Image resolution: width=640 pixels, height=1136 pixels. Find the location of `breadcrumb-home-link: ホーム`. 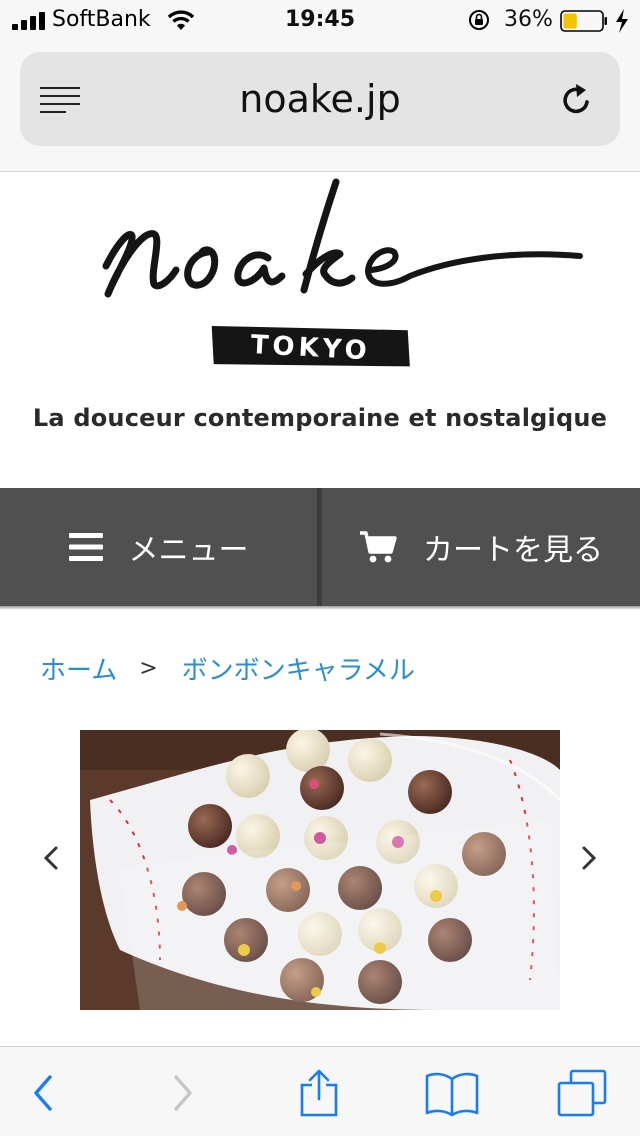

breadcrumb-home-link: ホーム is located at coordinates (78, 668).